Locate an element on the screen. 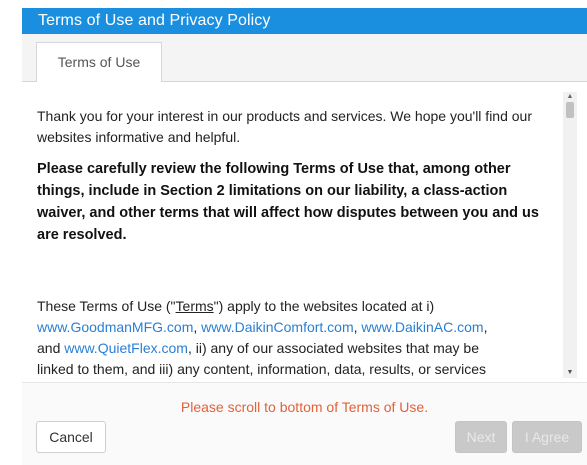  dialog-title: Terms of Use and Privacy Policy is located at coordinates (304, 21).